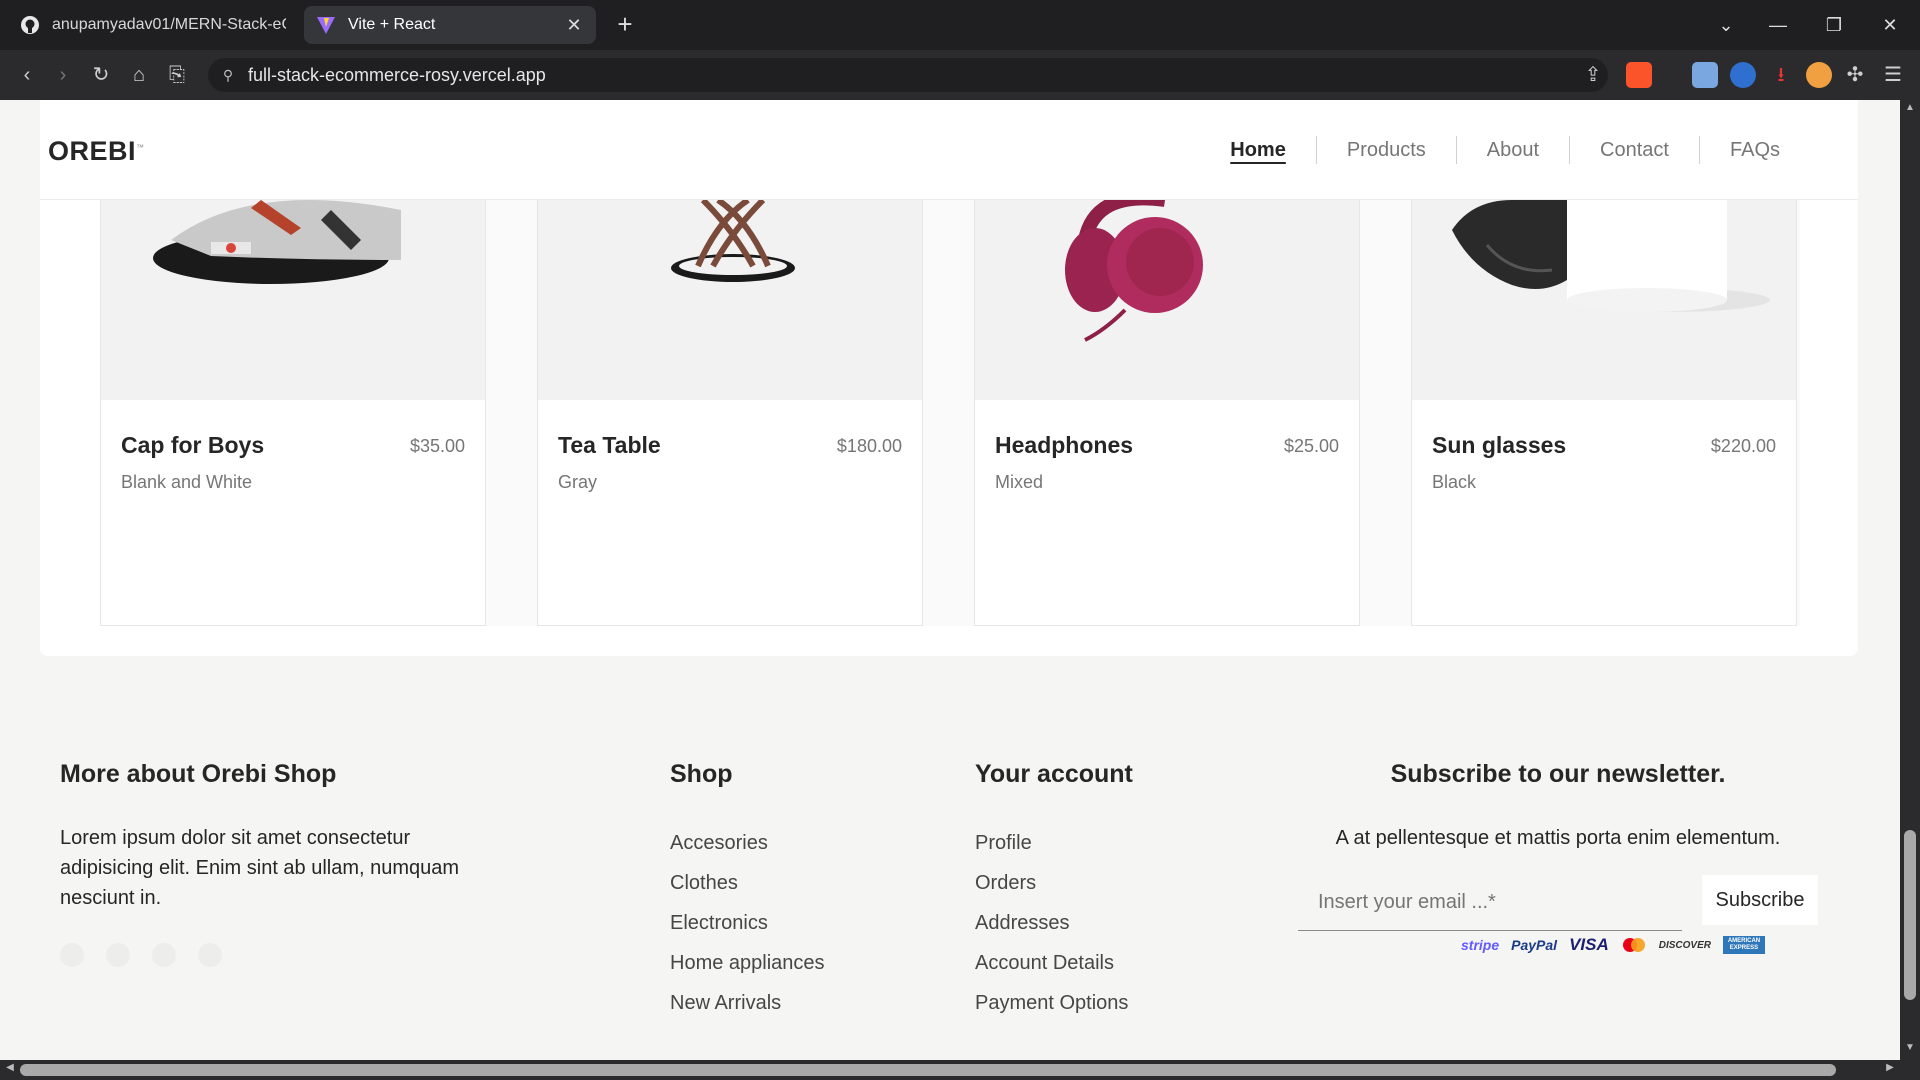 This screenshot has width=1920, height=1080. What do you see at coordinates (1054, 963) in the screenshot?
I see `footer-link-account-details: Account Details` at bounding box center [1054, 963].